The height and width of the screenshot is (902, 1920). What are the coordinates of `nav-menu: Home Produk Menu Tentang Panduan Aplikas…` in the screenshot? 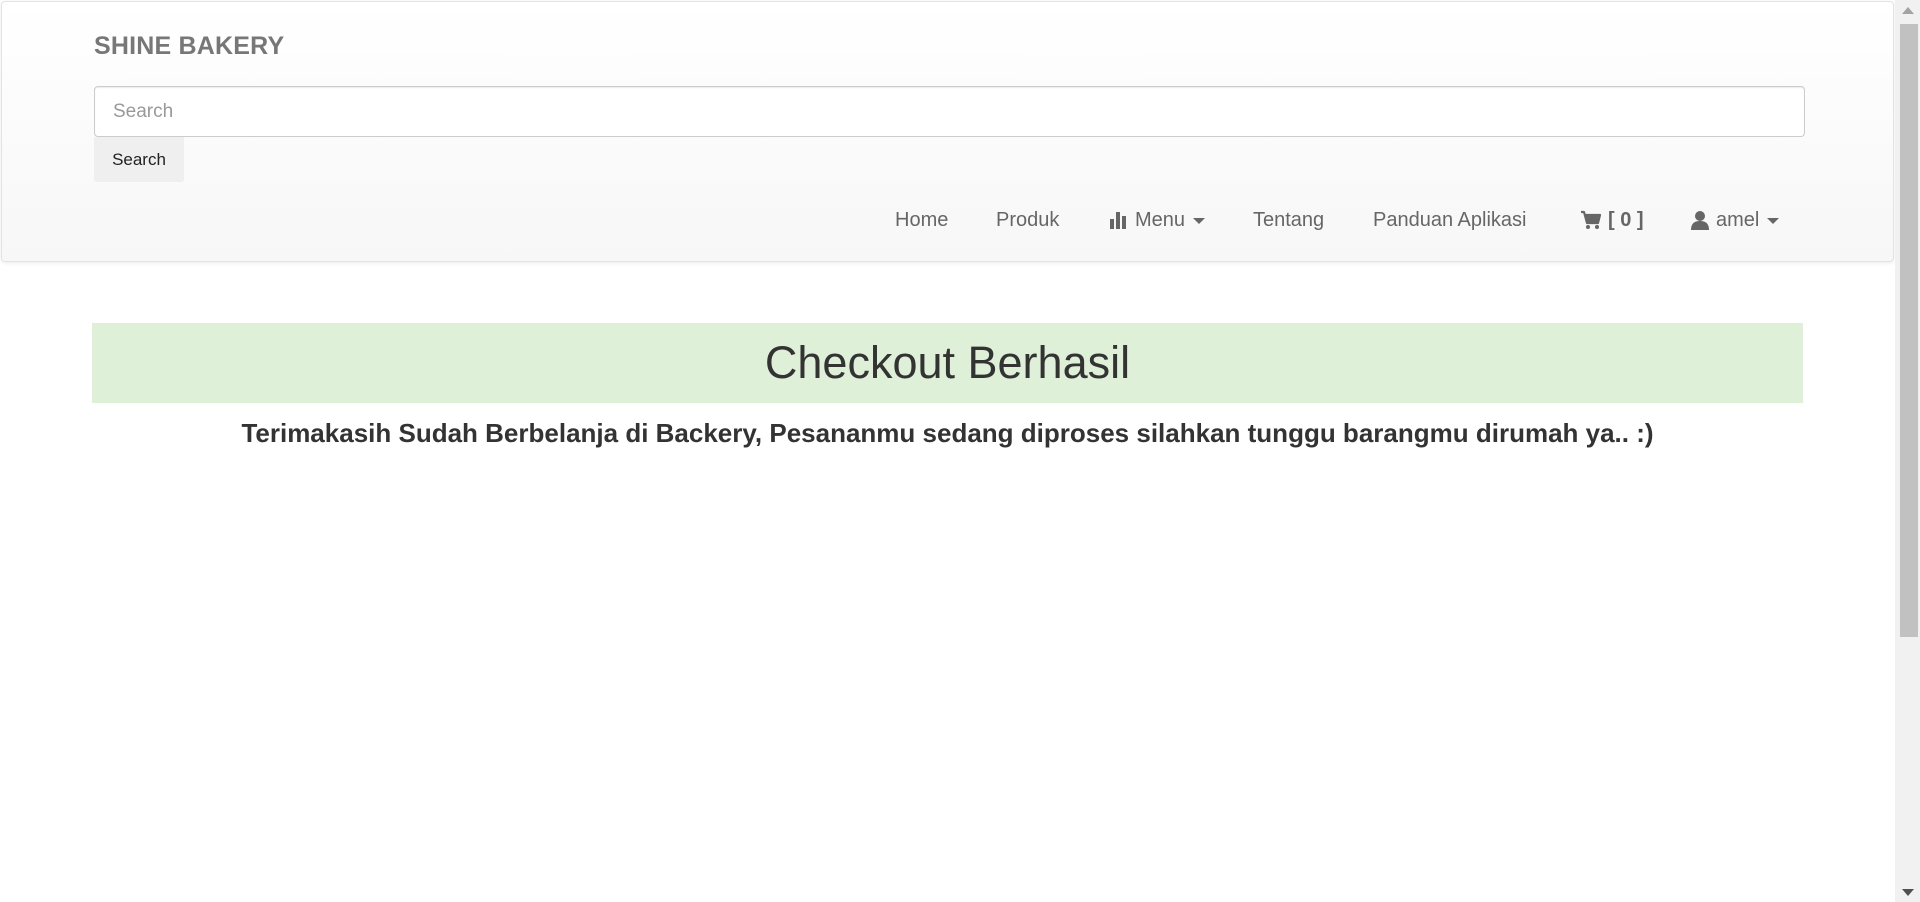 It's located at (947, 220).